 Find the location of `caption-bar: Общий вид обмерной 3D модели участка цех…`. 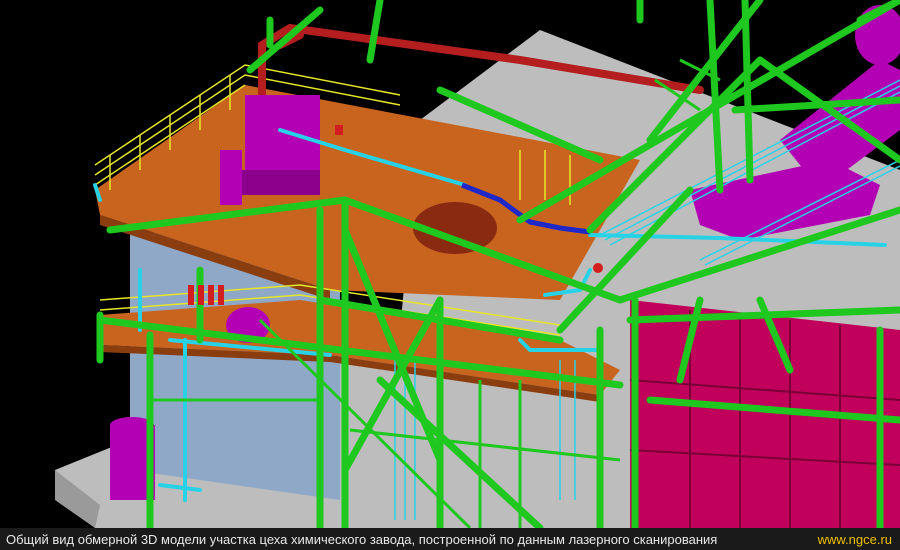

caption-bar: Общий вид обмерной 3D модели участка цех… is located at coordinates (450, 539).